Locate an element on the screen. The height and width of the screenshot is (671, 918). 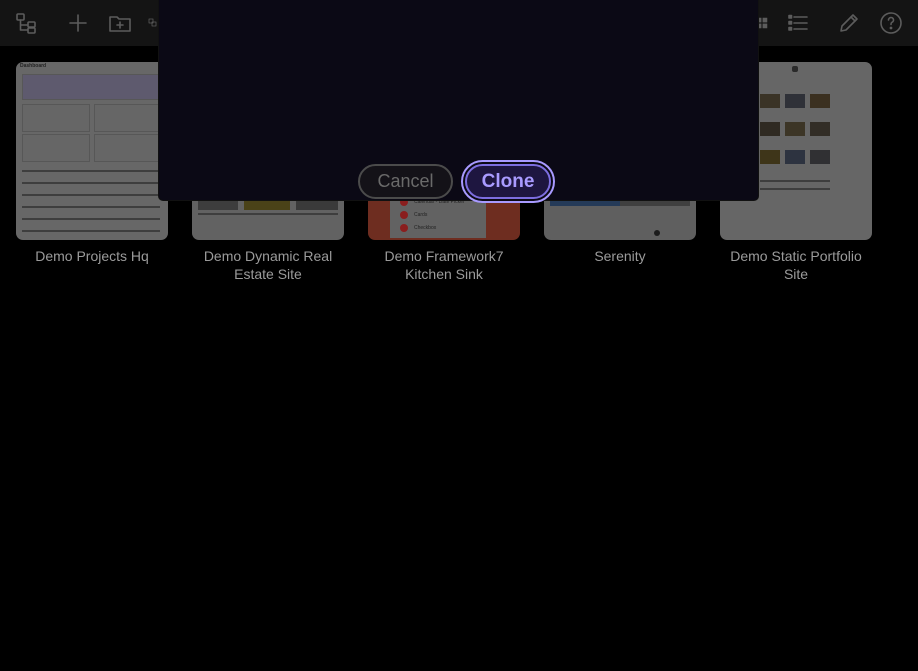
project-title: Demo Framework7 Kitchen Sink is located at coordinates (444, 265).